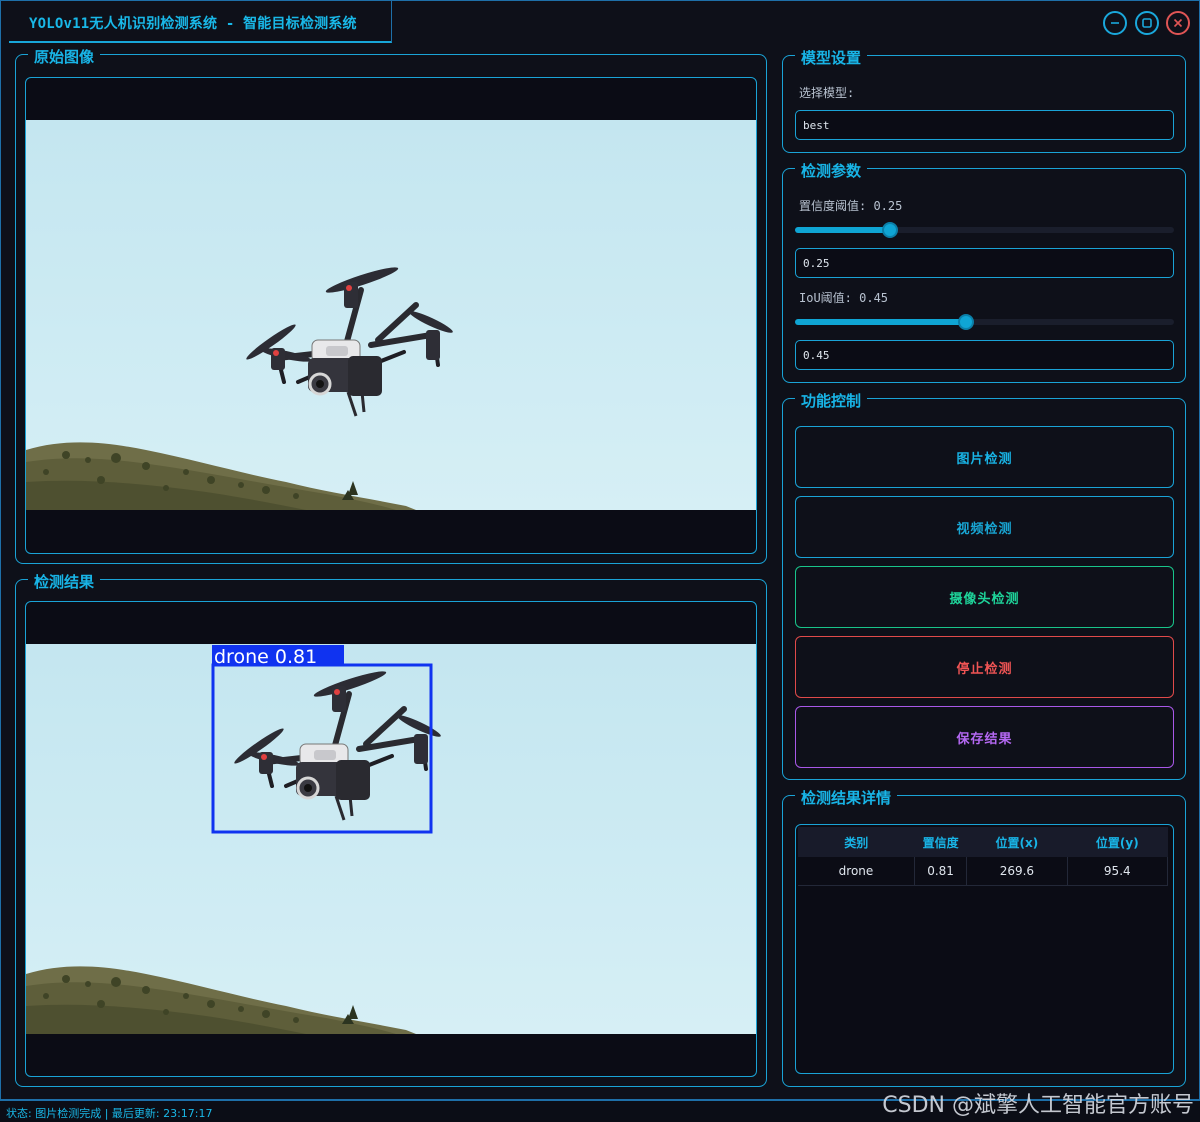  I want to click on column-header-x: 位置(x), so click(1017, 842).